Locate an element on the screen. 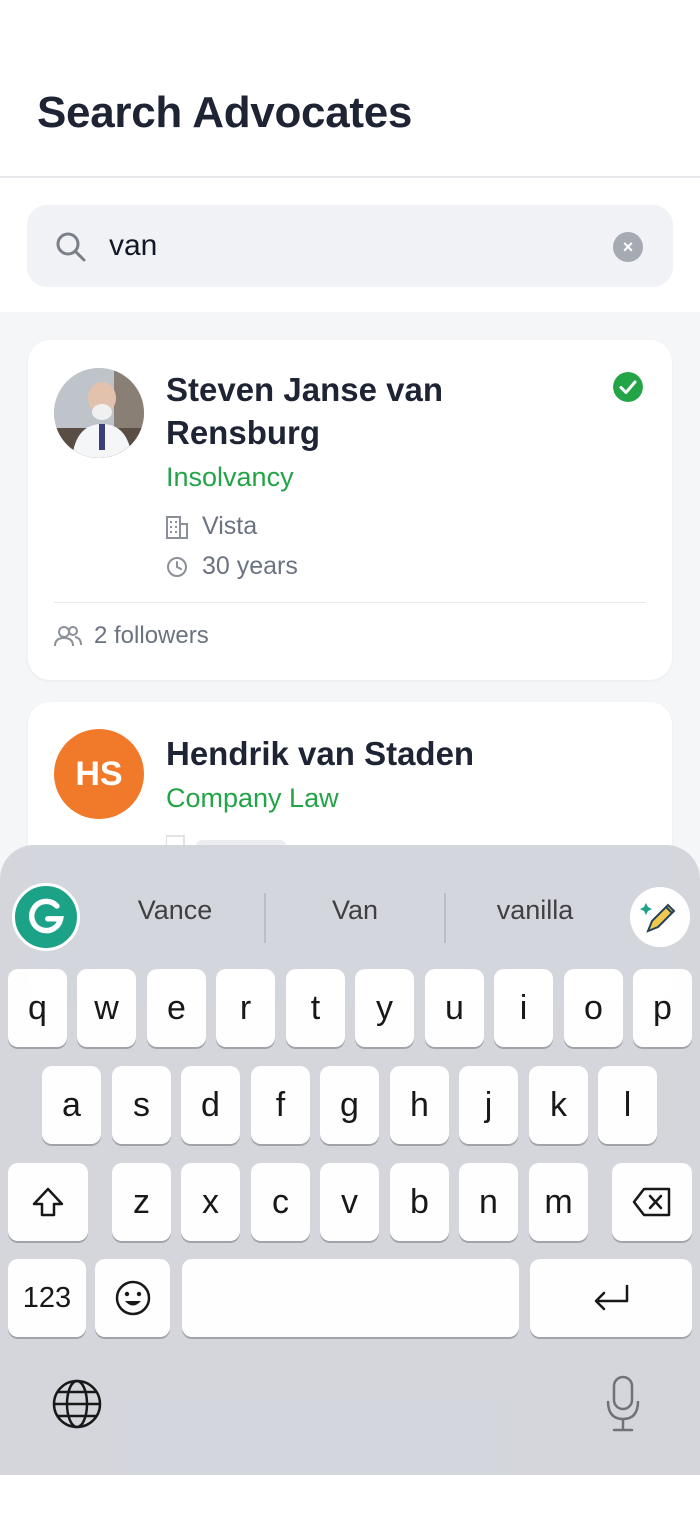  search-icon is located at coordinates (71, 247).